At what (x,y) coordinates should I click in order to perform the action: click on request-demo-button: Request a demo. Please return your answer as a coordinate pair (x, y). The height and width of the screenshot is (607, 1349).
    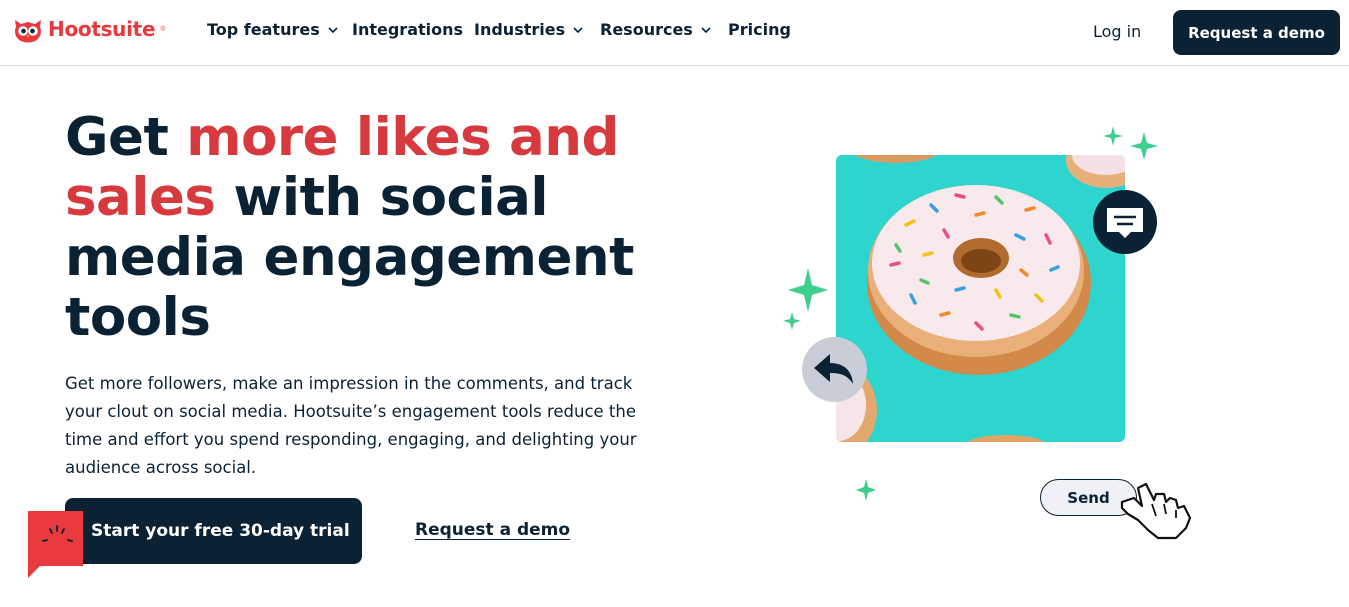
    Looking at the image, I should click on (1256, 32).